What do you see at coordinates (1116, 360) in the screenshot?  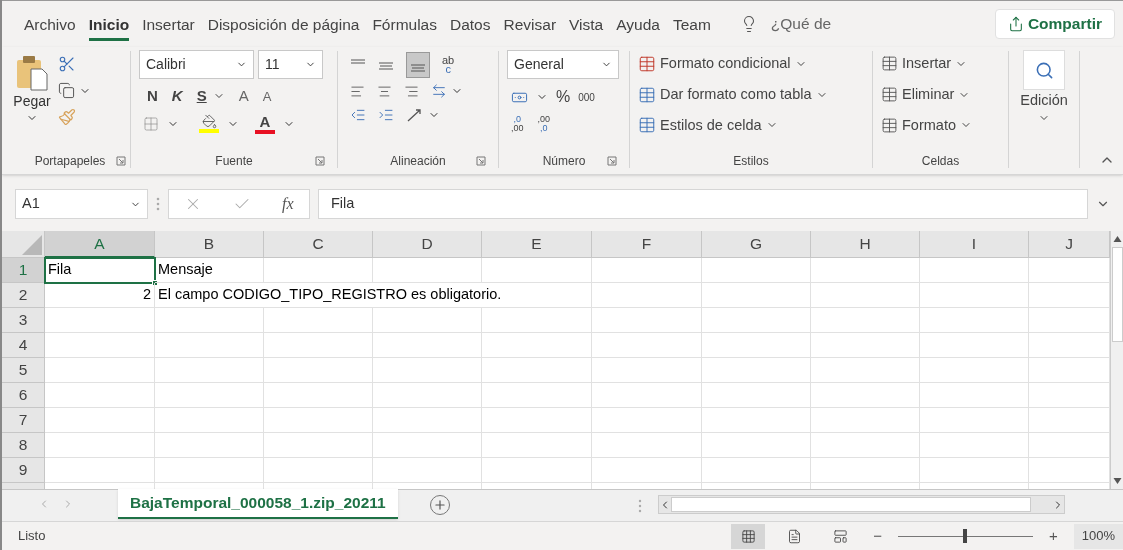 I see `vertical-scrollbar` at bounding box center [1116, 360].